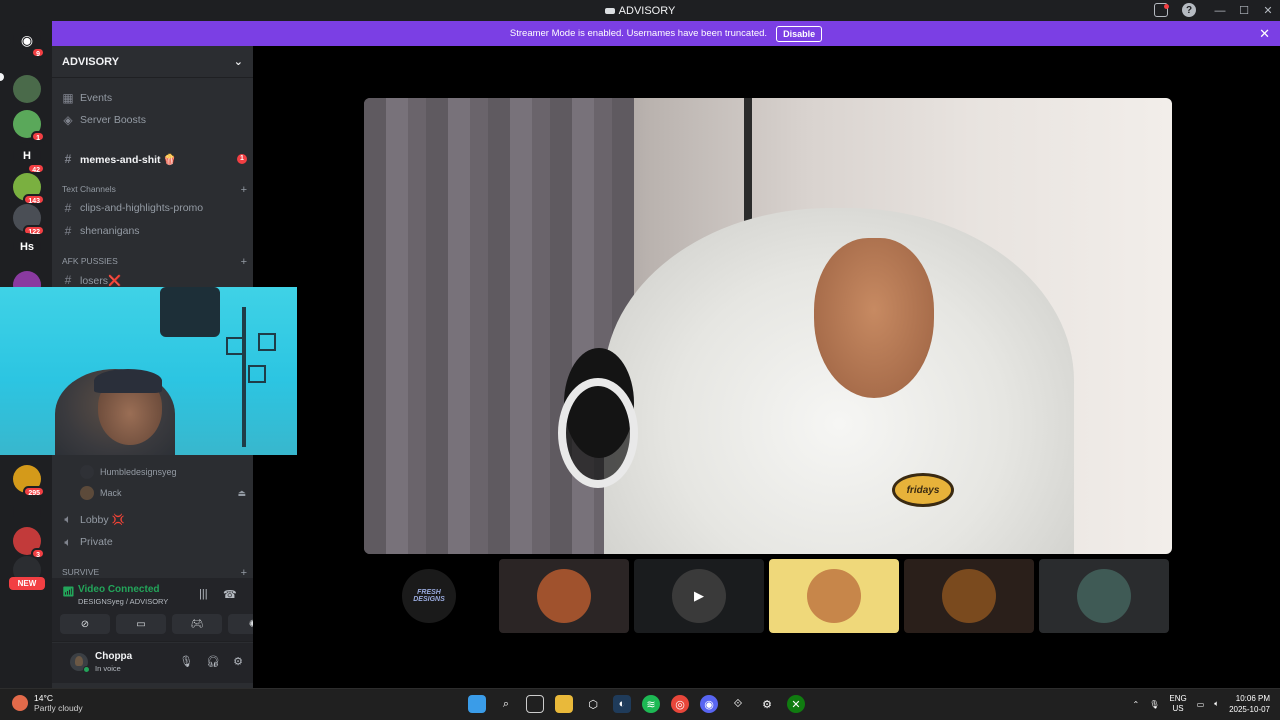 This screenshot has height=720, width=1280. I want to click on guild-header: ADVISORY ⌄, so click(152, 62).